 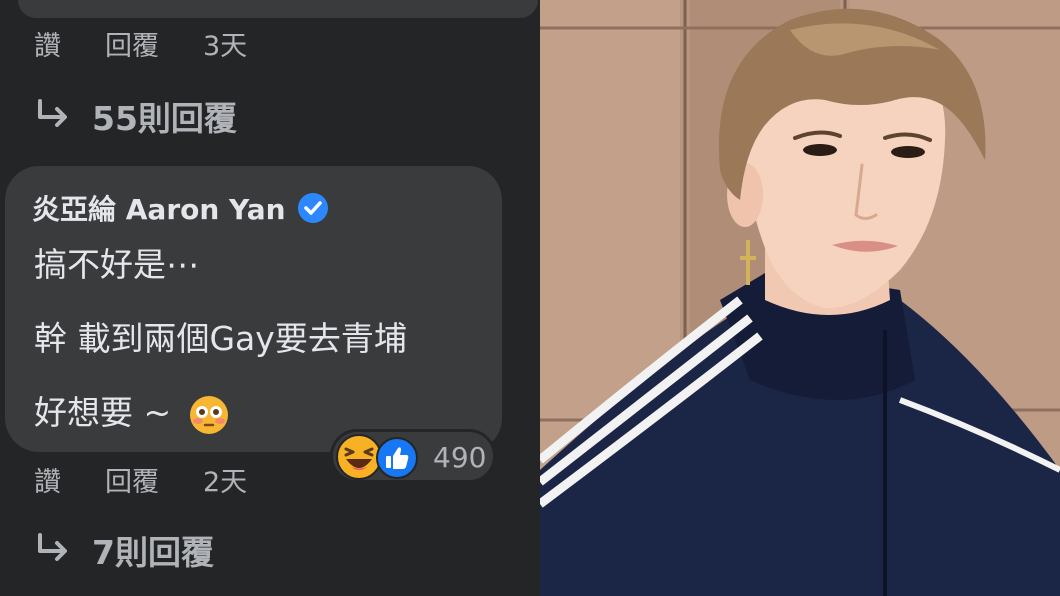 What do you see at coordinates (397, 458) in the screenshot?
I see `like-icon` at bounding box center [397, 458].